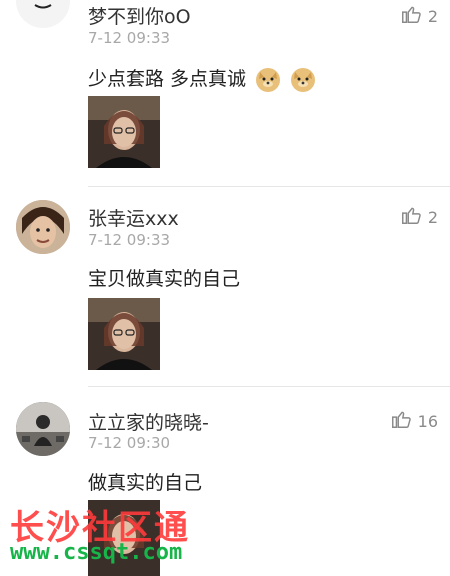  Describe the element at coordinates (145, 481) in the screenshot. I see `comment-text: 做真实的自己` at that location.